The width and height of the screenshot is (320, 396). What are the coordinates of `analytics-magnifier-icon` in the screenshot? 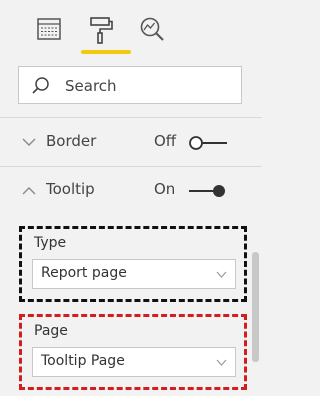 It's located at (152, 29).